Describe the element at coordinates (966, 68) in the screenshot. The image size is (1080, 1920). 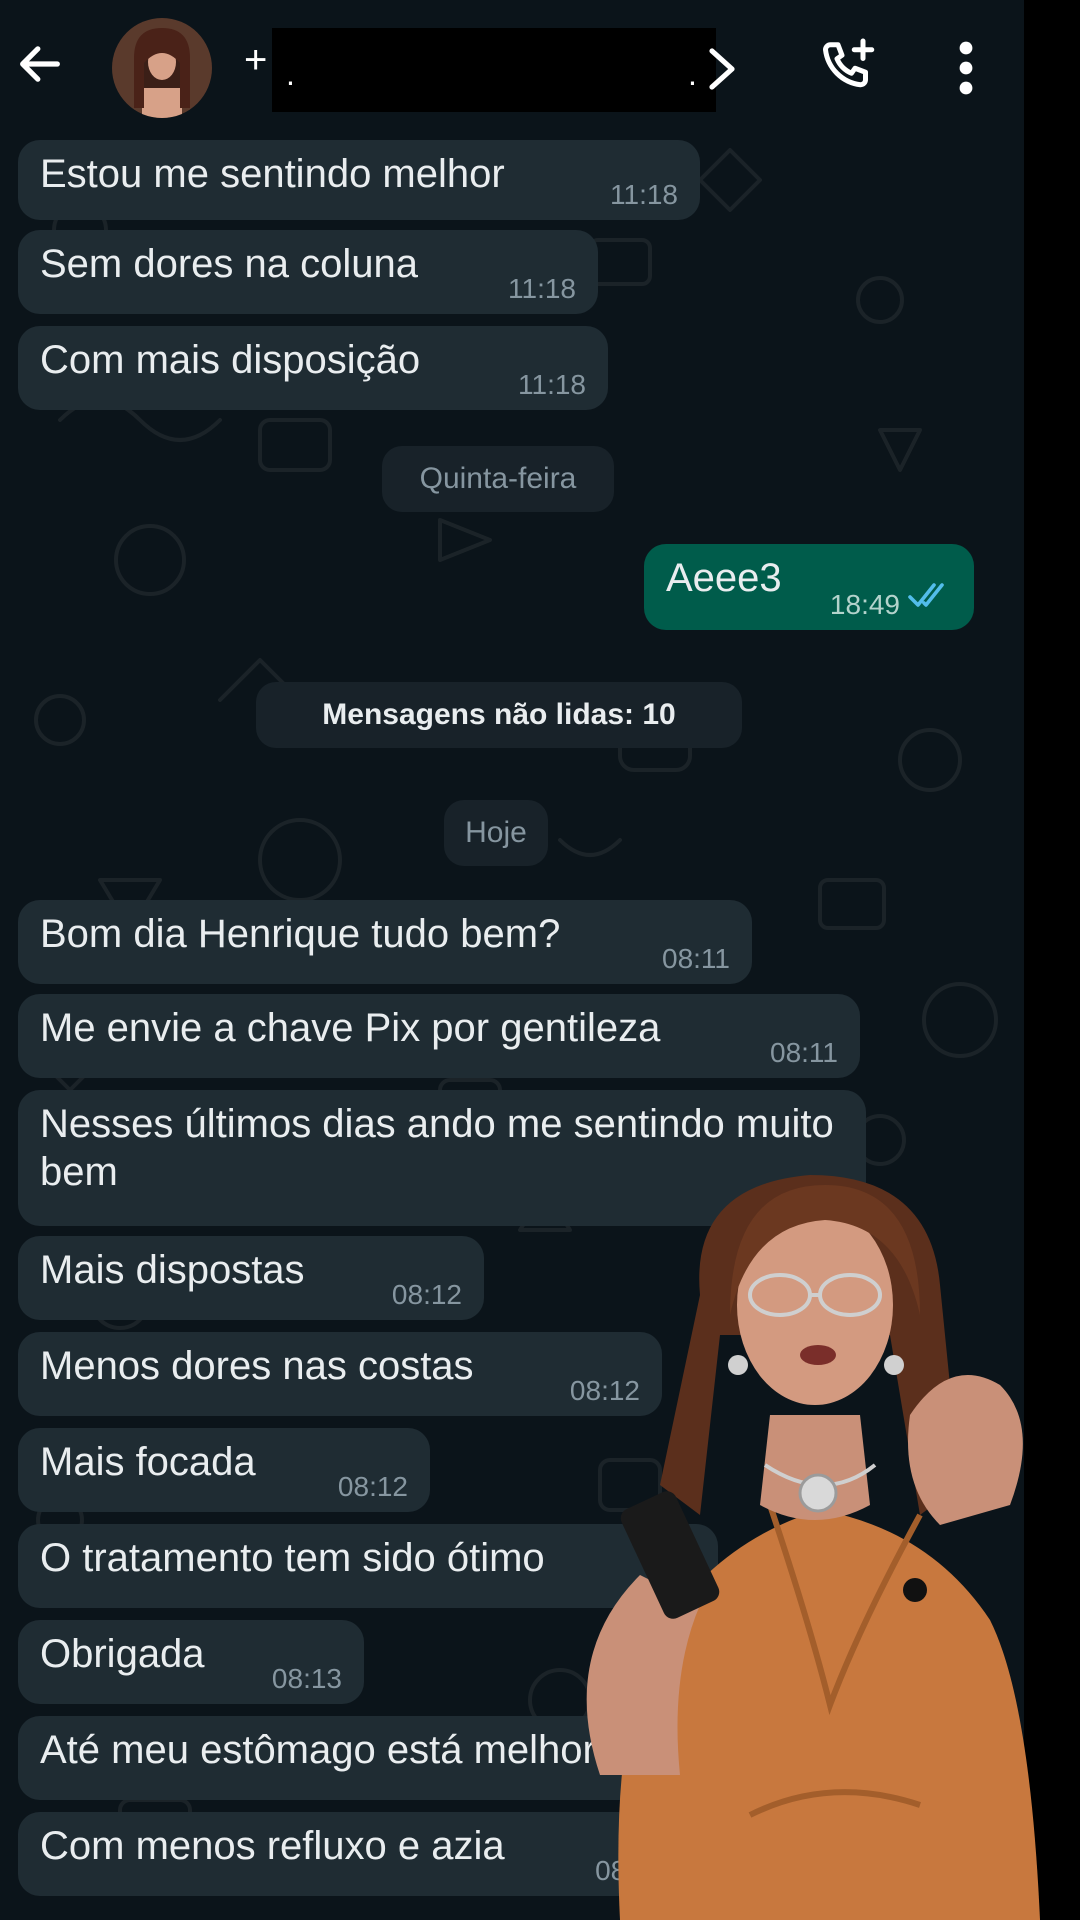
I see `more-vertical-icon` at that location.